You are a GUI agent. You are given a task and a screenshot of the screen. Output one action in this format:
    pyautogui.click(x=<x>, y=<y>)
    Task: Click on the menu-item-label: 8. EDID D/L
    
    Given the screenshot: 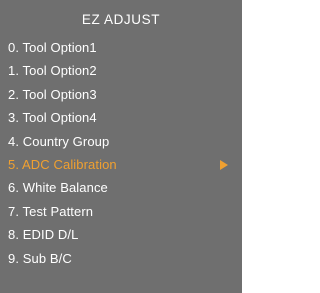 What is the action you would take?
    pyautogui.click(x=43, y=235)
    